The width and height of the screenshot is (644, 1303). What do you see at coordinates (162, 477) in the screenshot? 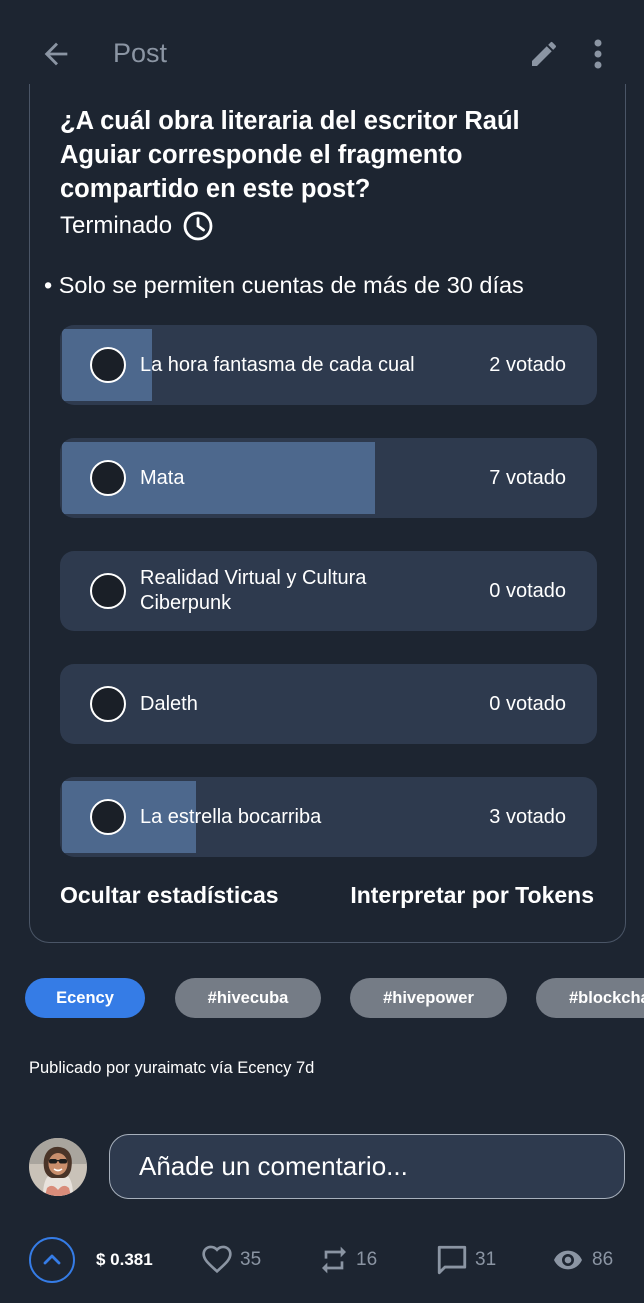
I see `choice-label: Mata` at bounding box center [162, 477].